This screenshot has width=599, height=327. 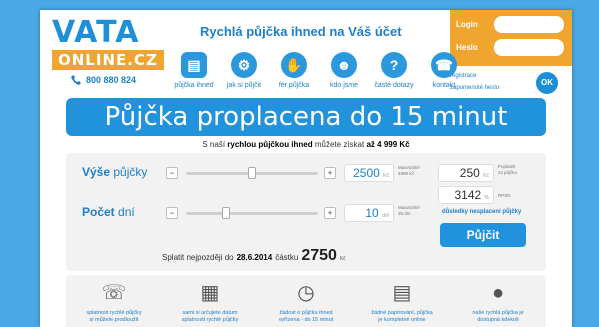 I want to click on nav-label: jak si půjčit, so click(x=244, y=85).